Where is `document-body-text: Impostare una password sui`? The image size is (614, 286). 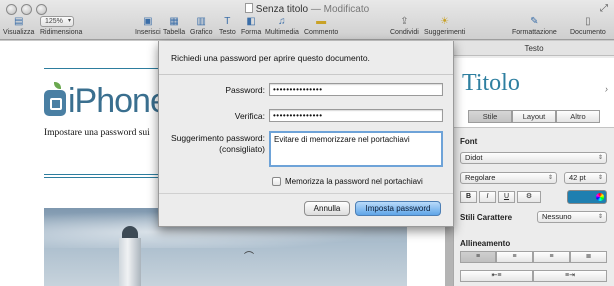
document-body-text: Impostare una password sui is located at coordinates (97, 133).